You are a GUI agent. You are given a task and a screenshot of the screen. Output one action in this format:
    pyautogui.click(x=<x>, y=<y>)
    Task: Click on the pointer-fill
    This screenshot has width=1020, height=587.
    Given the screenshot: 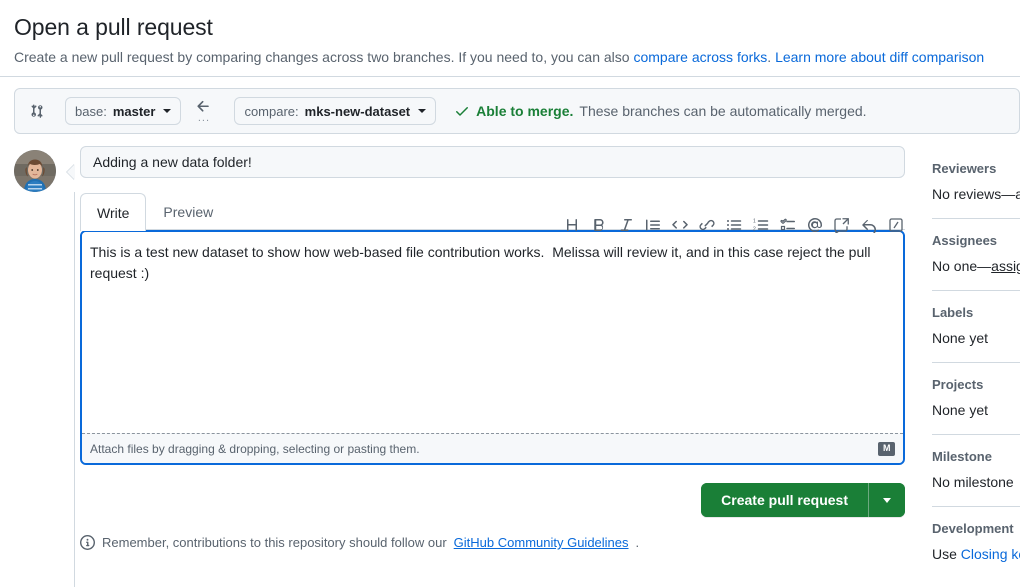 What is the action you would take?
    pyautogui.click(x=71, y=172)
    